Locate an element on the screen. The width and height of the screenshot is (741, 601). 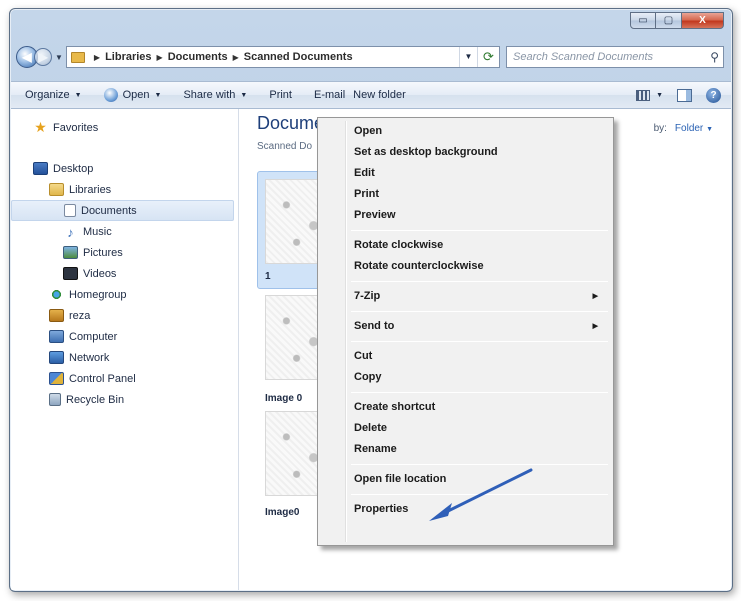
sidebar-item-label: Favorites is located at coordinates (76, 127).